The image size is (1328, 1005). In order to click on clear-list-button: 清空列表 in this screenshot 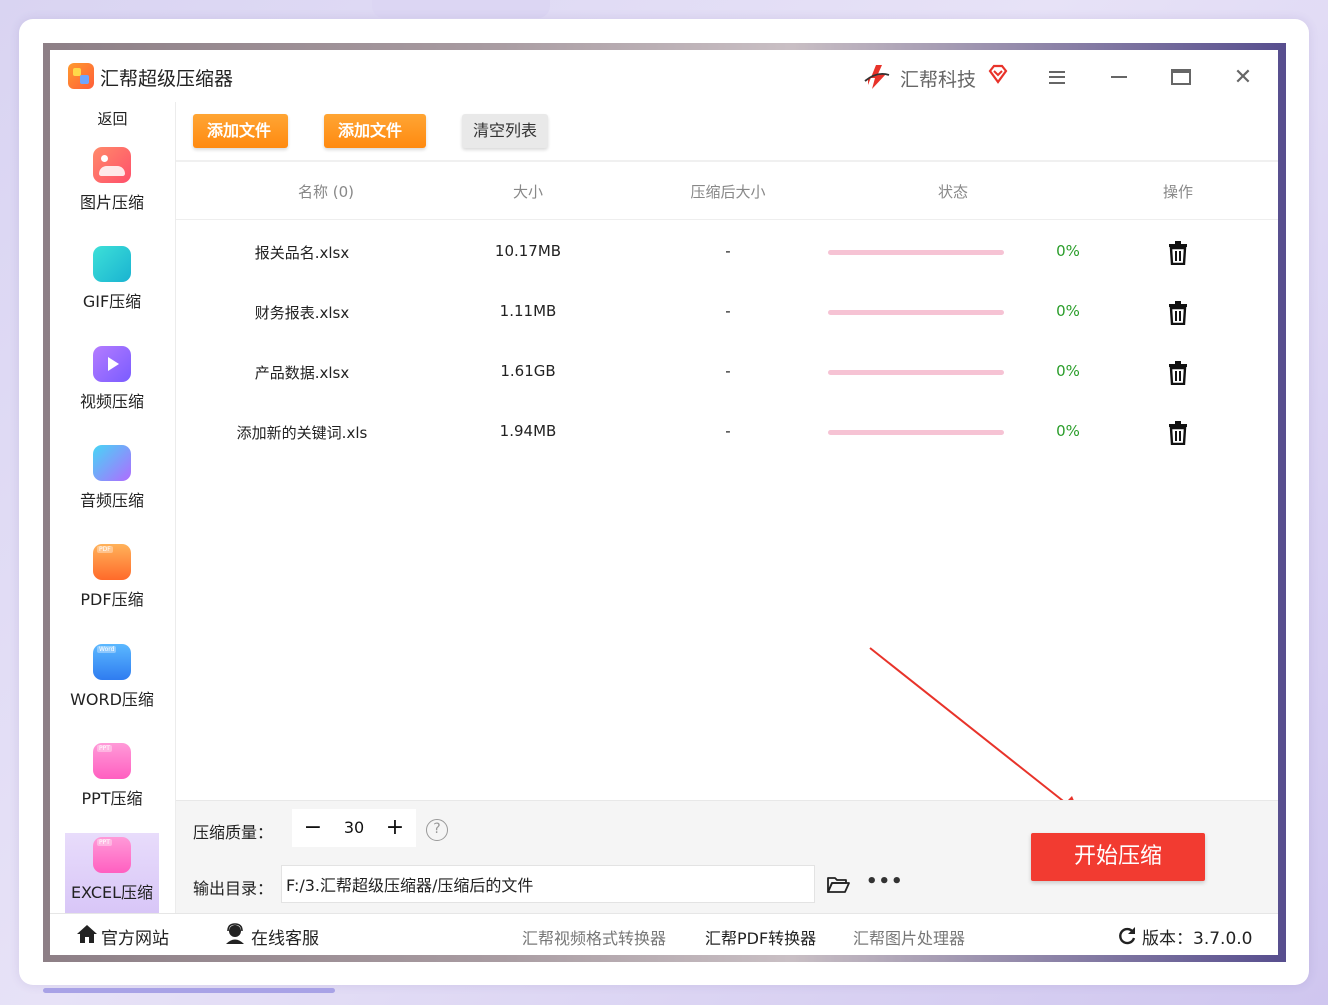, I will do `click(505, 131)`.